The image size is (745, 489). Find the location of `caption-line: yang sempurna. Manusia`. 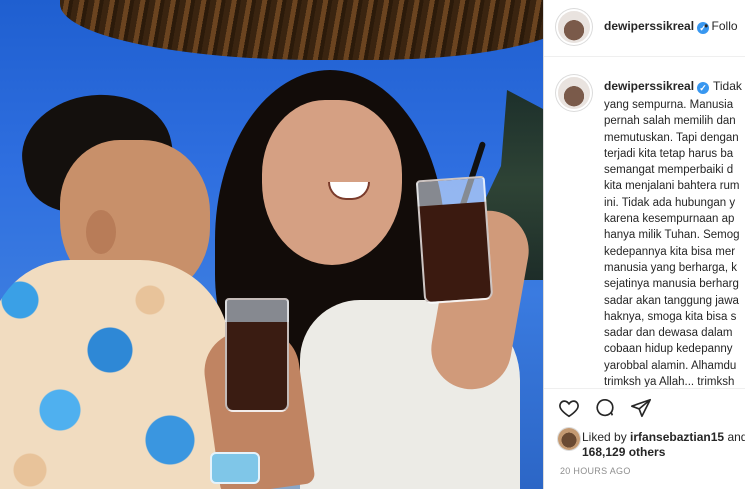

caption-line: yang sempurna. Manusia is located at coordinates (669, 105).